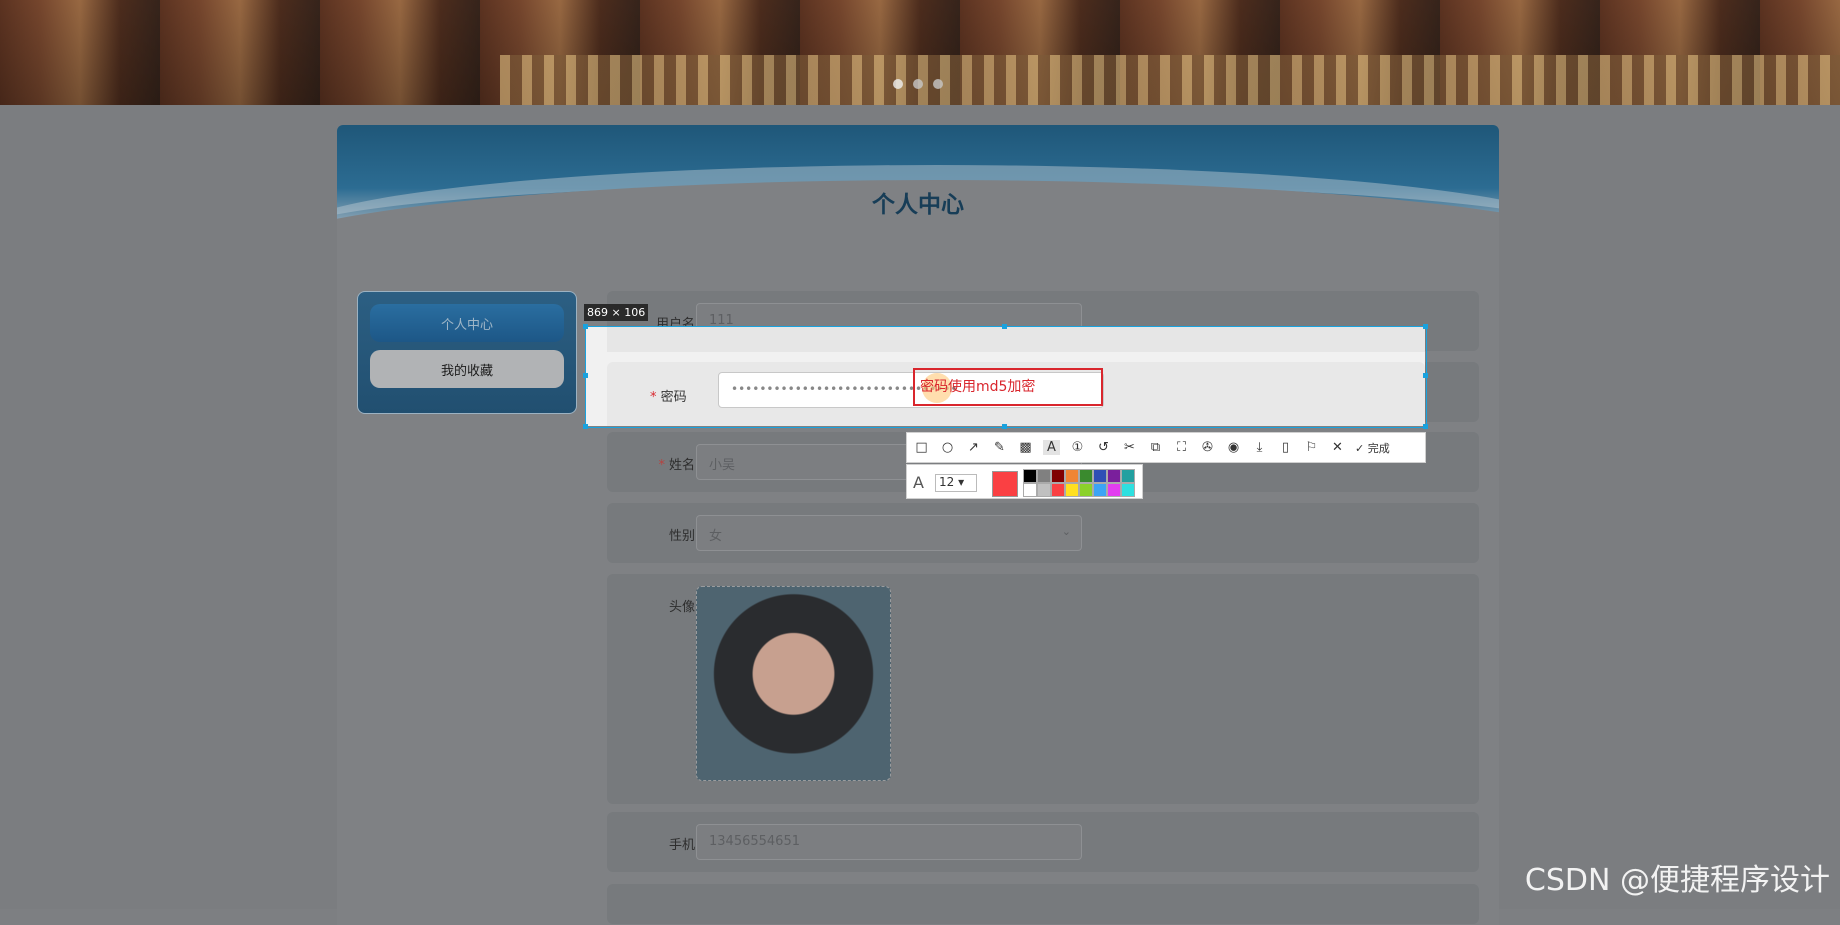 The image size is (1840, 925). I want to click on text-icon: A, so click(1051, 447).